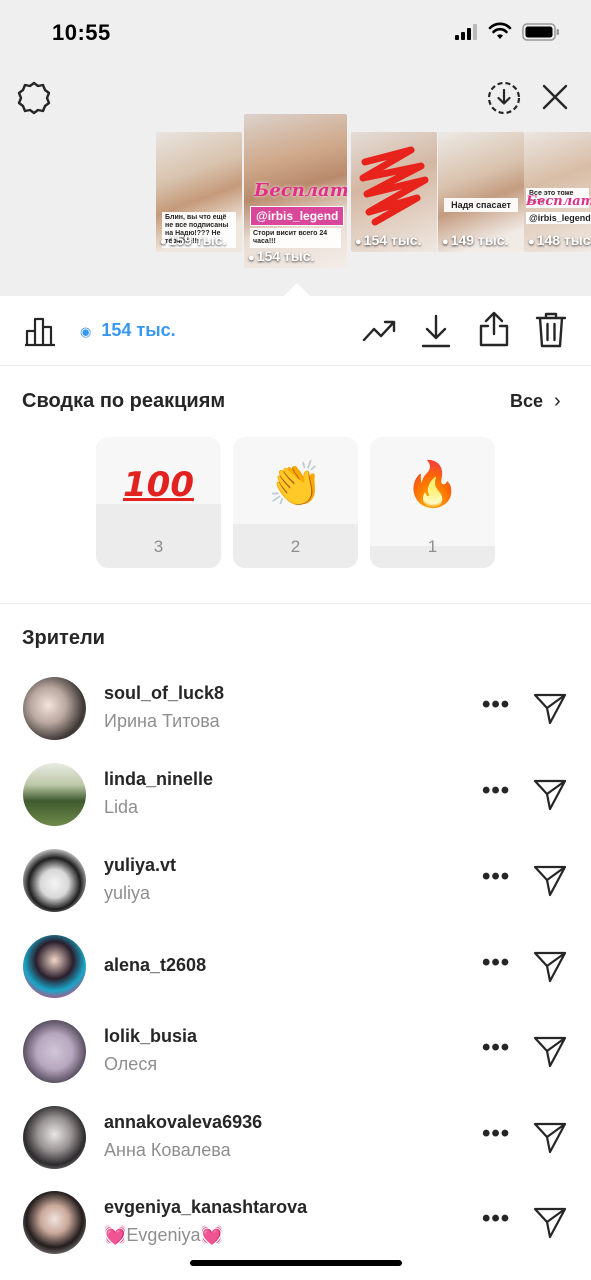  Describe the element at coordinates (158, 546) in the screenshot. I see `reaction-count: 3` at that location.